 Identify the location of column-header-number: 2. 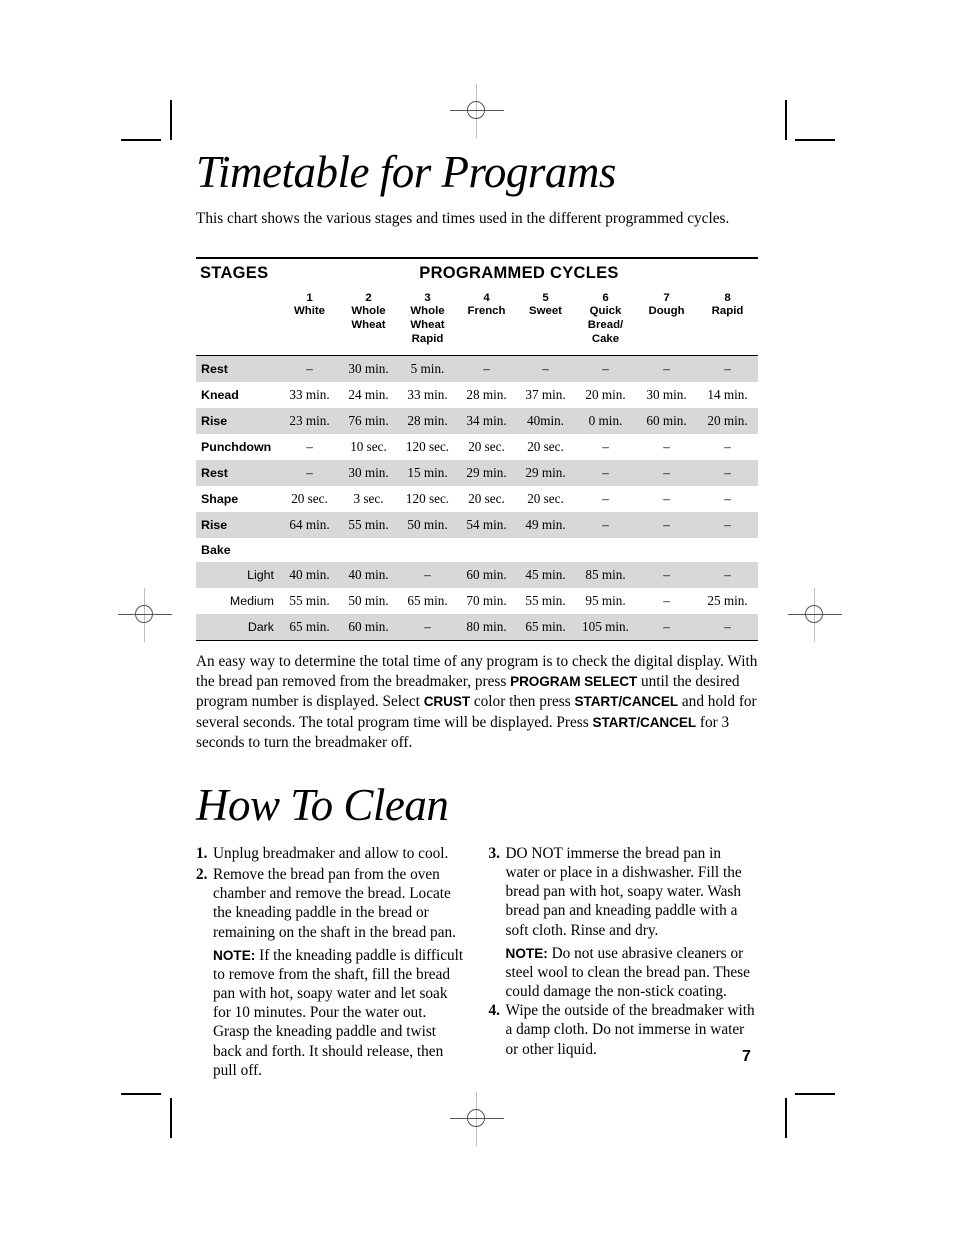
(368, 297).